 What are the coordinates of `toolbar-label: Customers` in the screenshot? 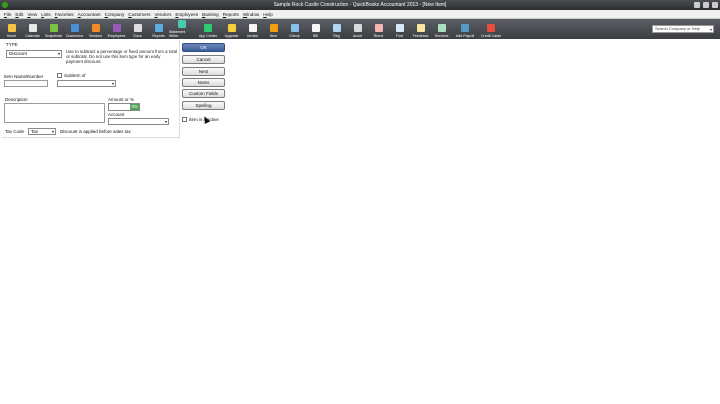 It's located at (74, 36).